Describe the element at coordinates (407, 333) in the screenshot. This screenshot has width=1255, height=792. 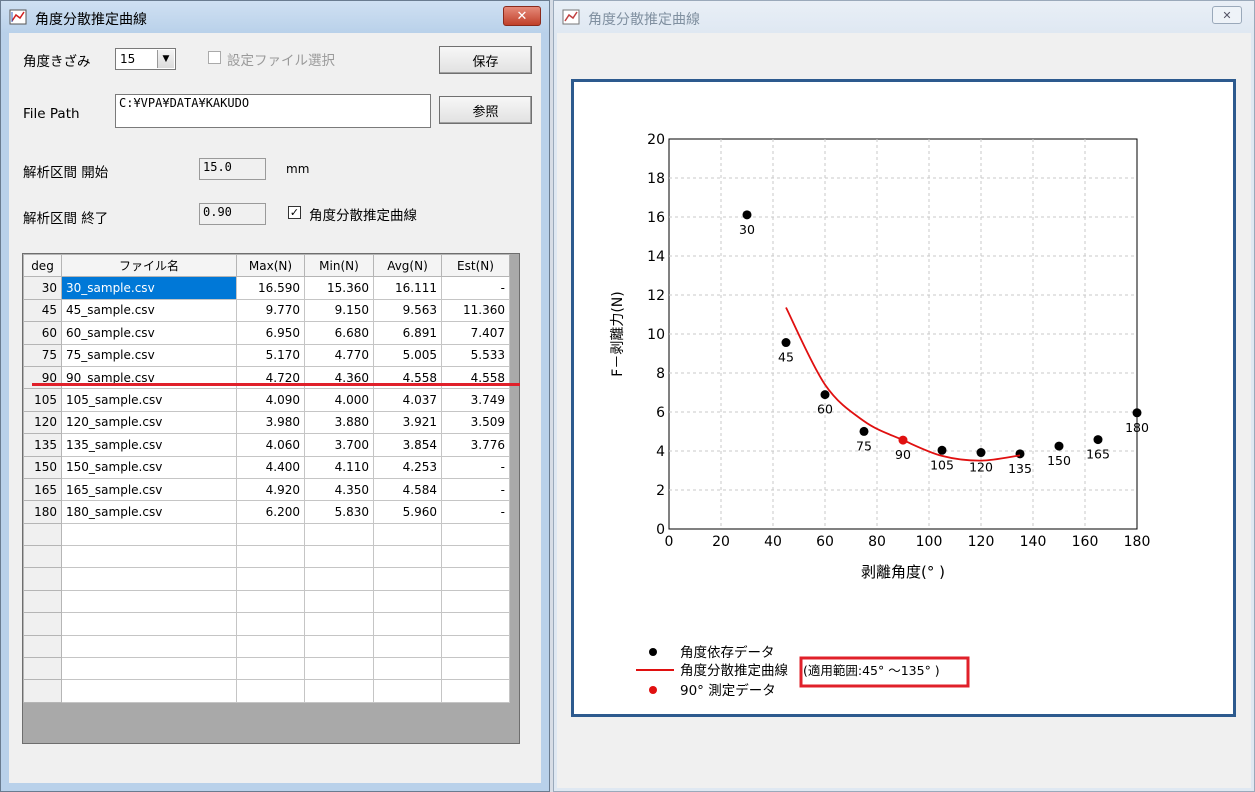
I see `avg-cell: 6.891` at that location.